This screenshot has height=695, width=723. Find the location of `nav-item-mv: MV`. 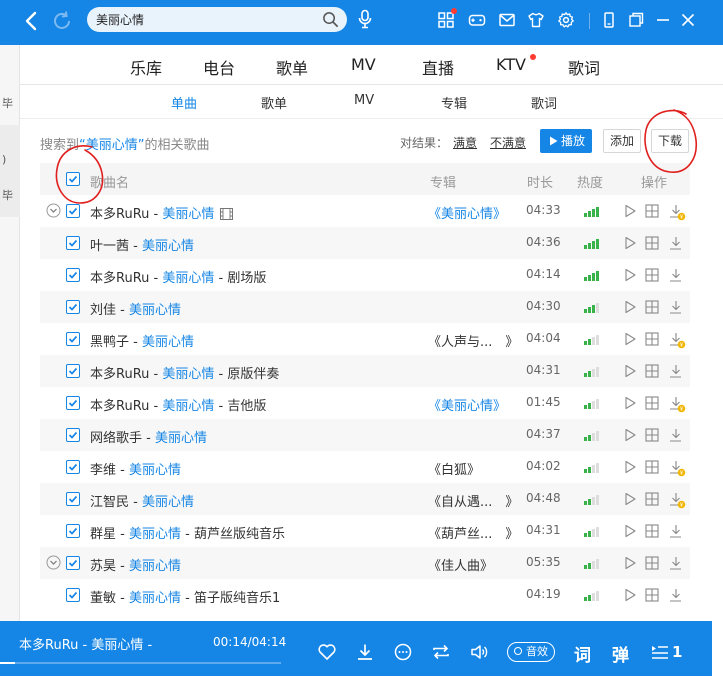

nav-item-mv: MV is located at coordinates (363, 64).